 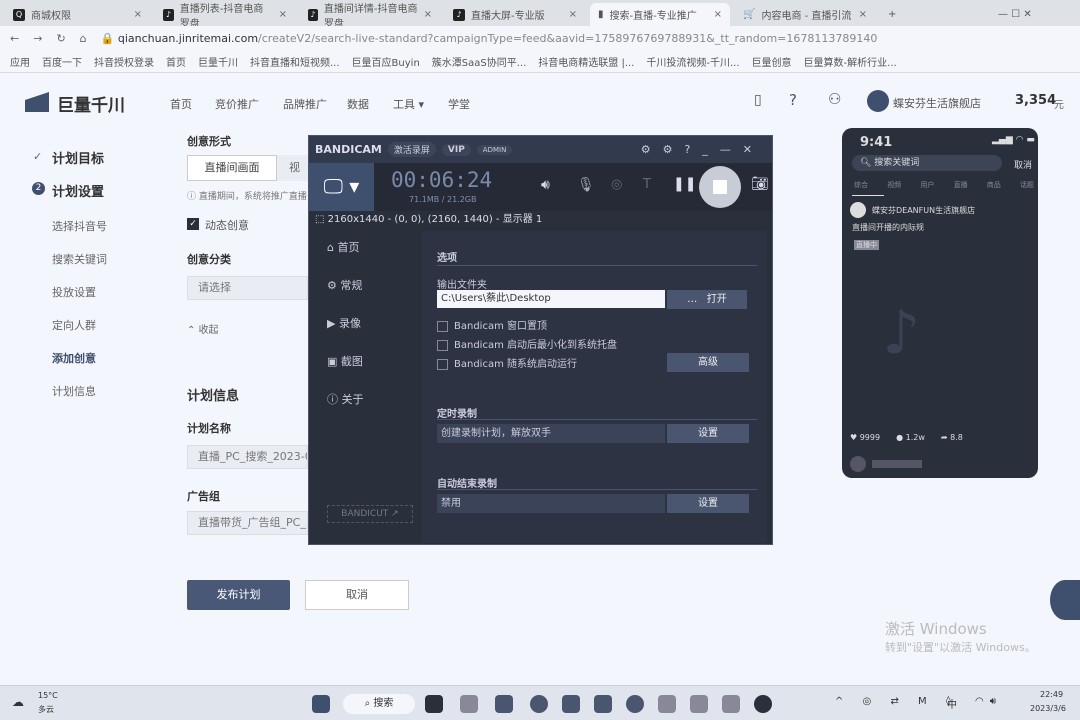 What do you see at coordinates (232, 168) in the screenshot?
I see `option-live-screen: 直播间画面` at bounding box center [232, 168].